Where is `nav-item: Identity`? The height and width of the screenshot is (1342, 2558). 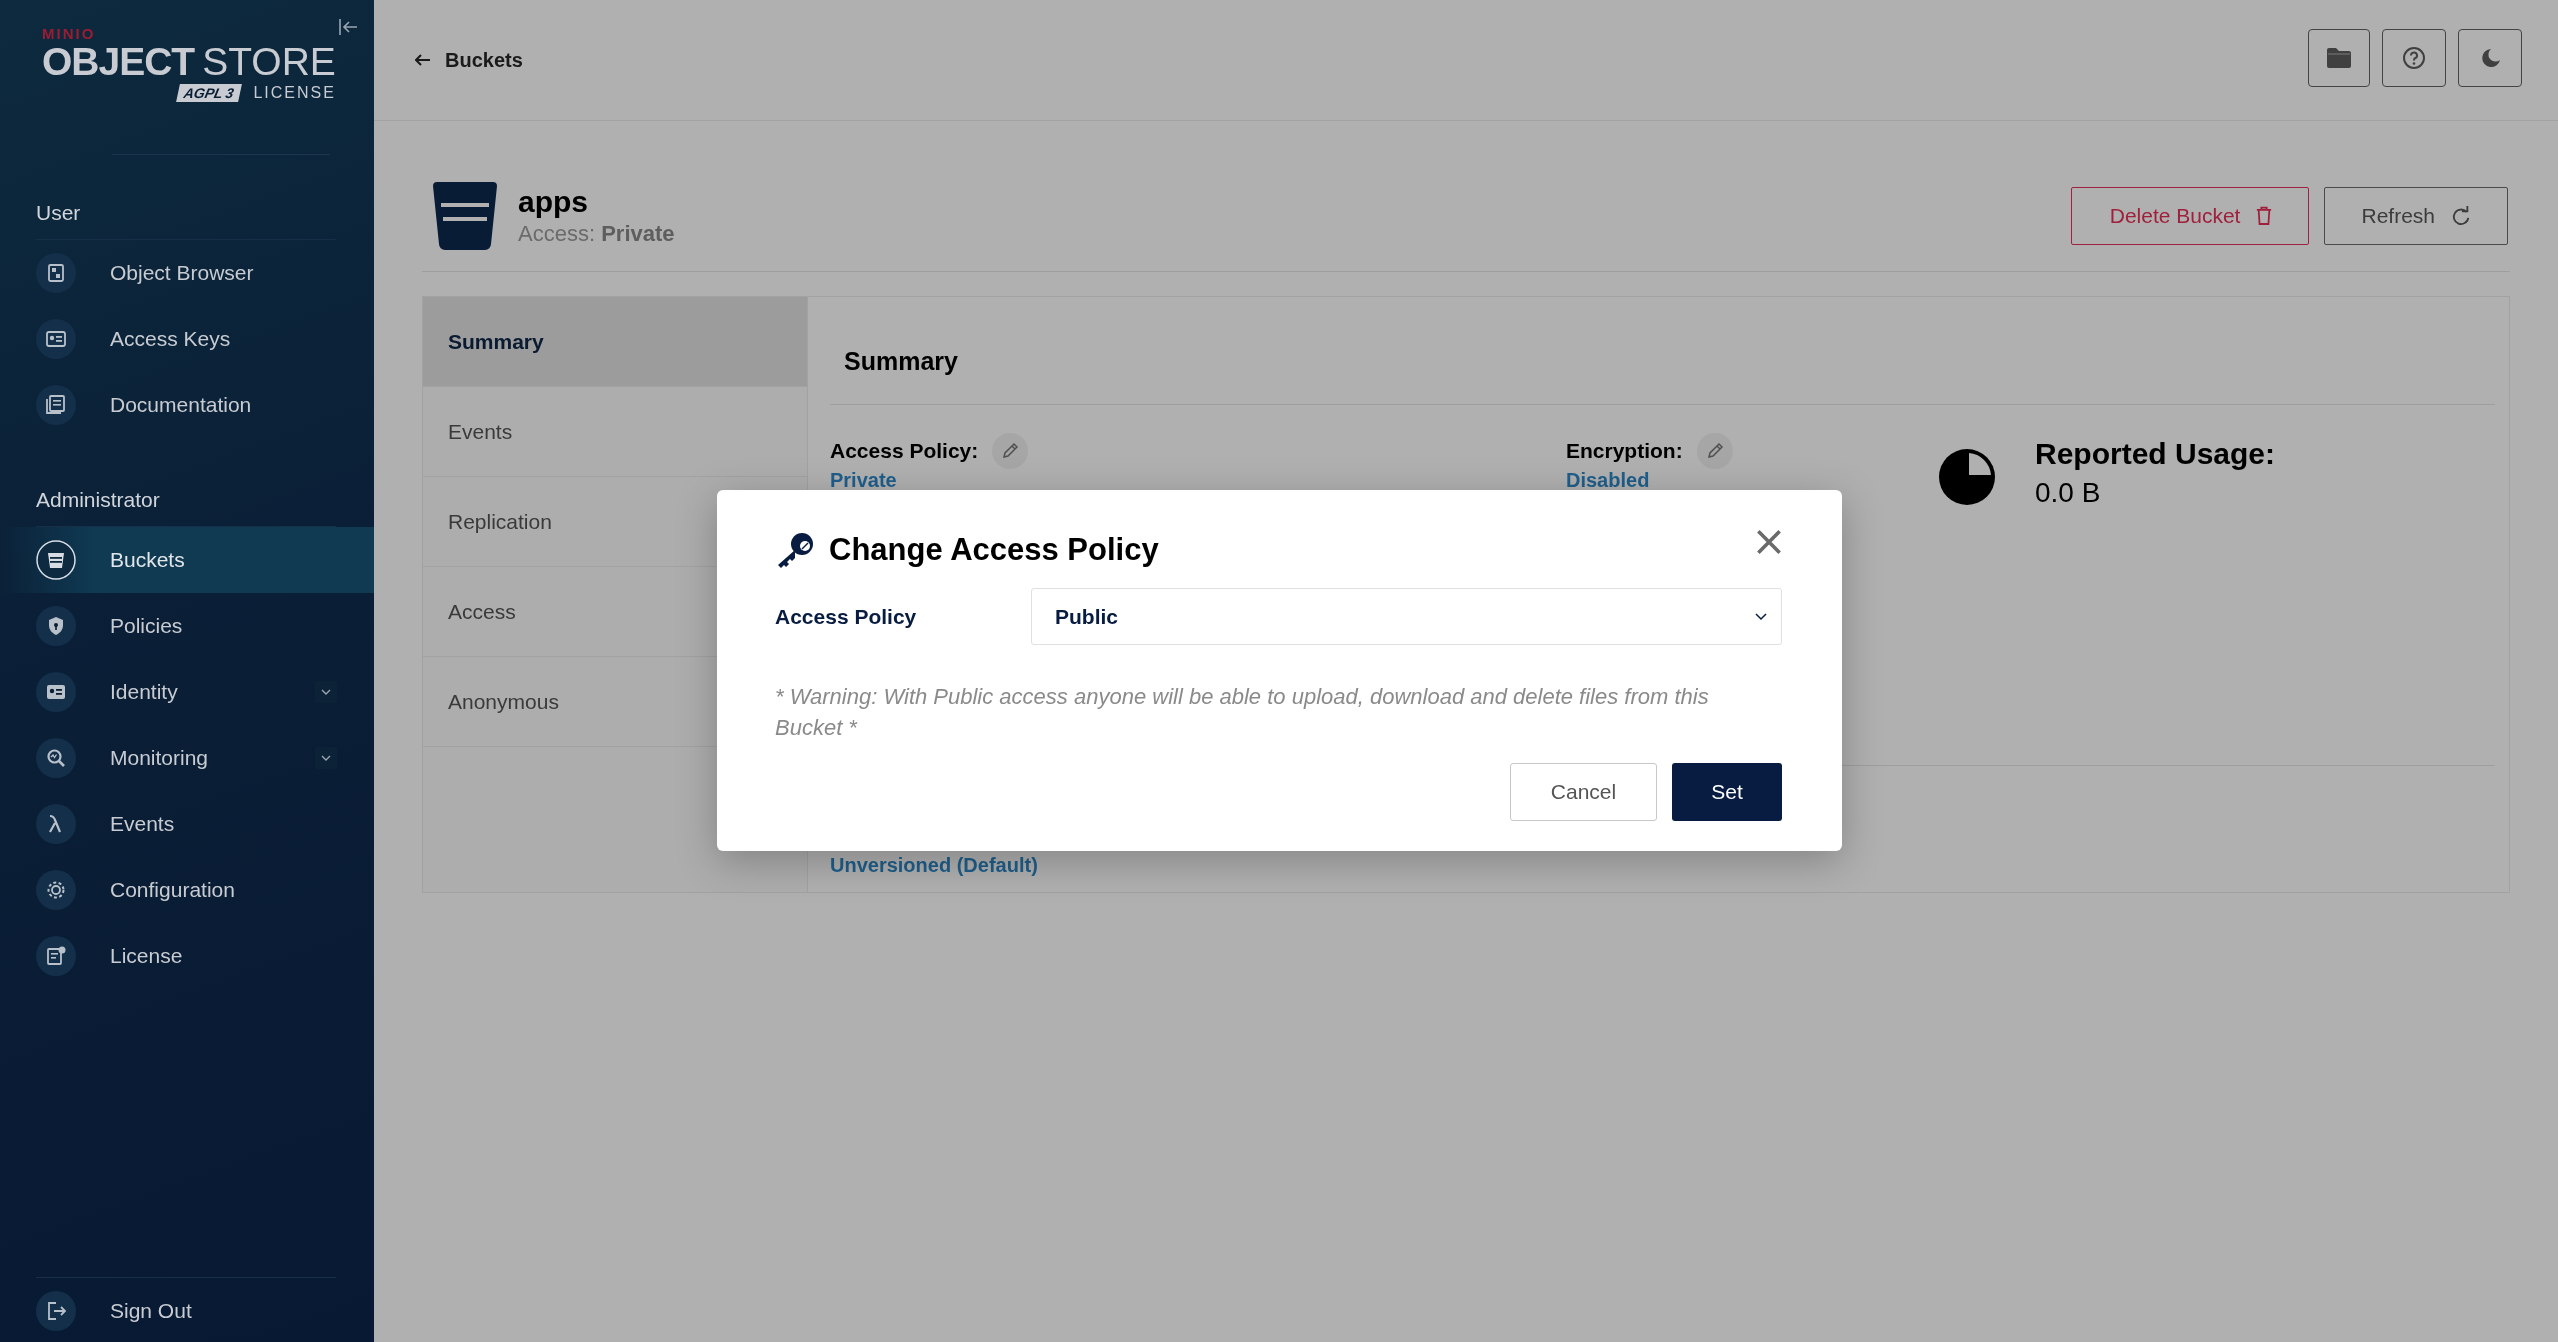 nav-item: Identity is located at coordinates (187, 692).